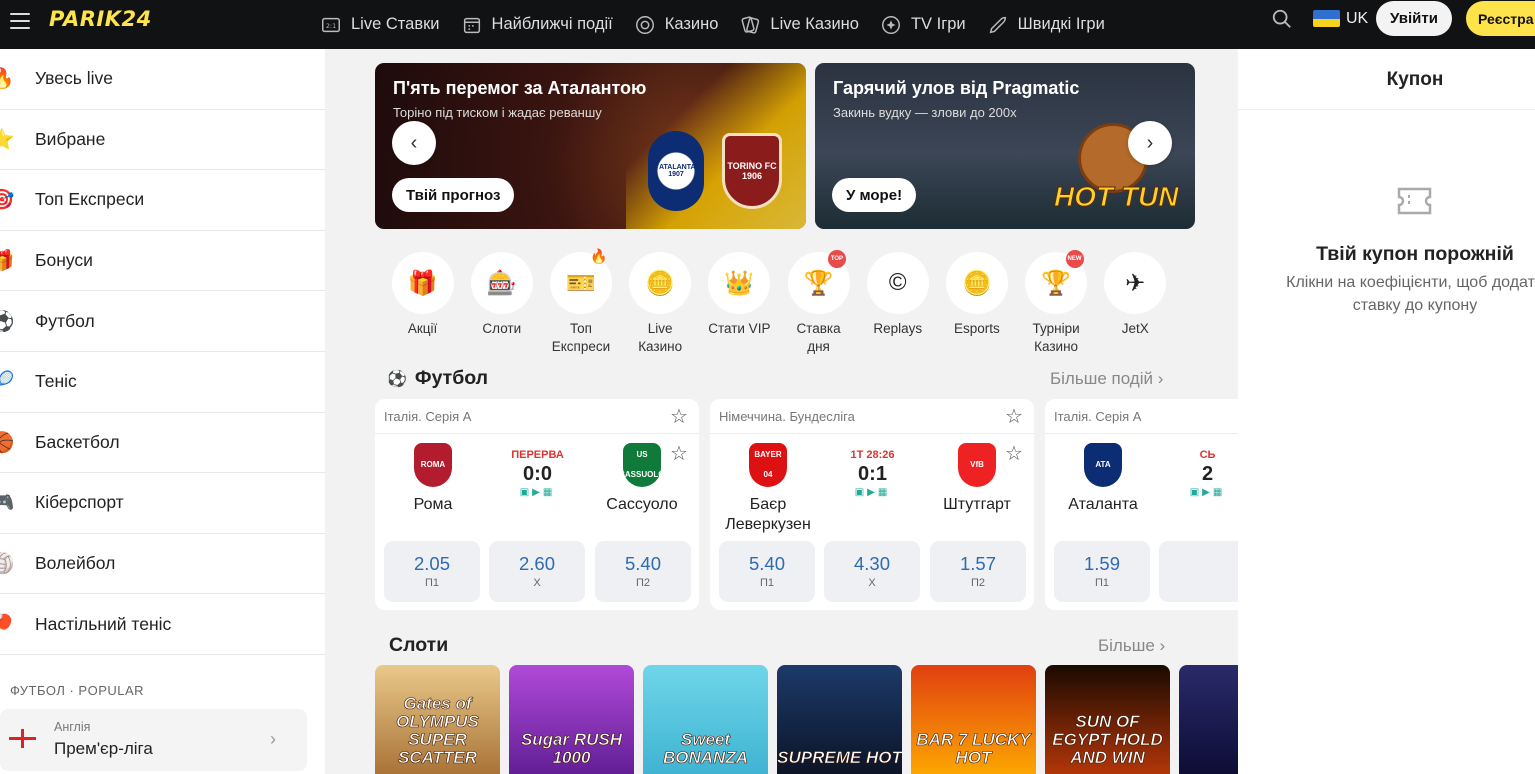 The width and height of the screenshot is (1535, 774). Describe the element at coordinates (1500, 18) in the screenshot. I see `register-button: Реєстра` at that location.